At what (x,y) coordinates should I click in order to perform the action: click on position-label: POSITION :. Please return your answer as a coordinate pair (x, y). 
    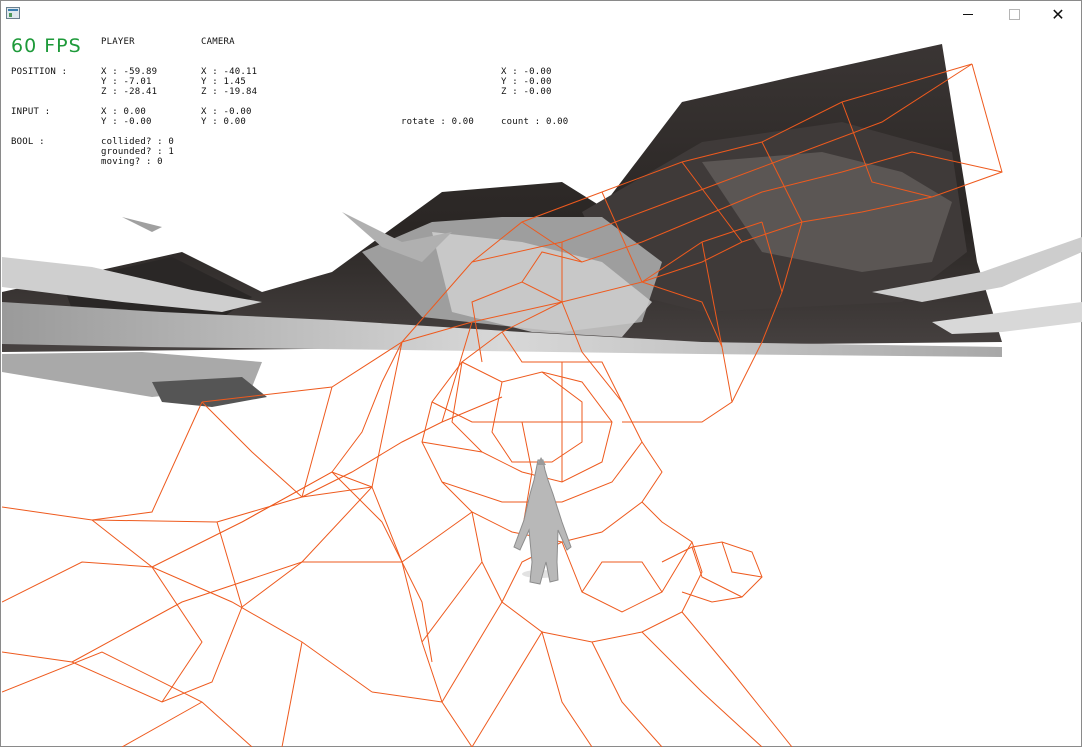
    Looking at the image, I should click on (39, 72).